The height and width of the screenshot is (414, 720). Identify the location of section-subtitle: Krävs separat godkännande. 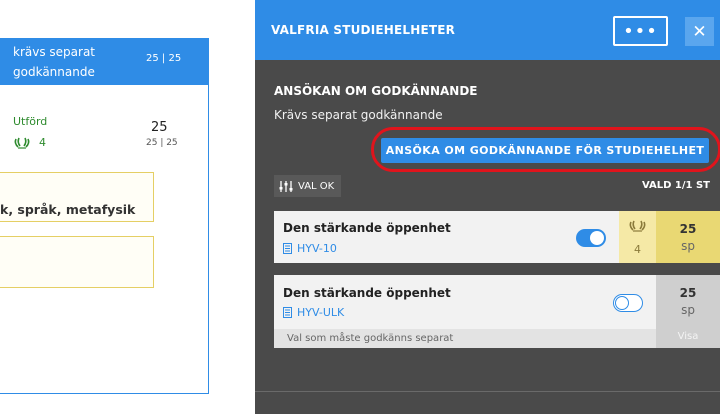
(358, 115).